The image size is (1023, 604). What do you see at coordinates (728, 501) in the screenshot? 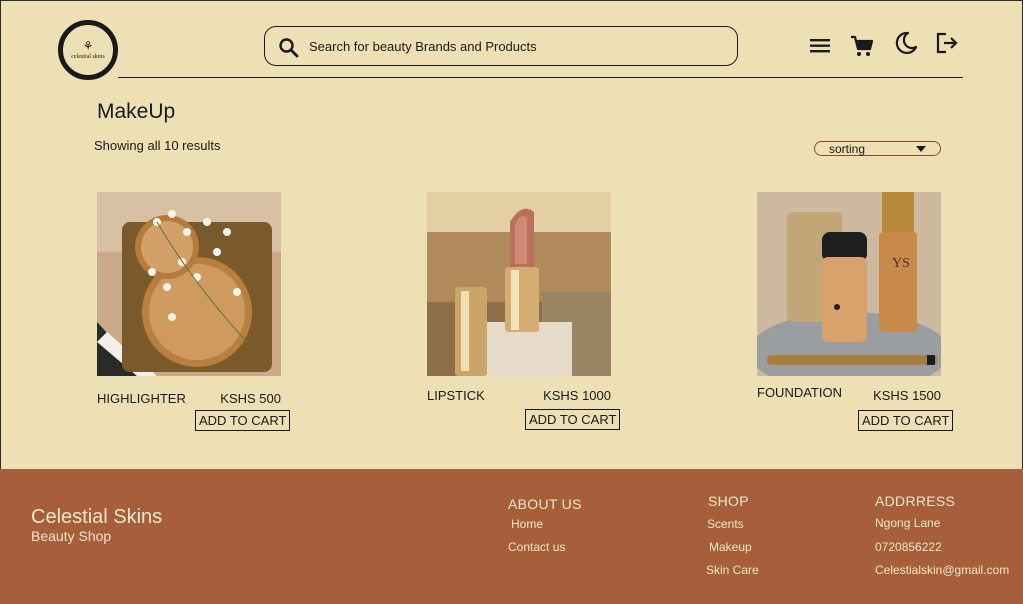
I see `footer-shop-heading: SHOP` at bounding box center [728, 501].